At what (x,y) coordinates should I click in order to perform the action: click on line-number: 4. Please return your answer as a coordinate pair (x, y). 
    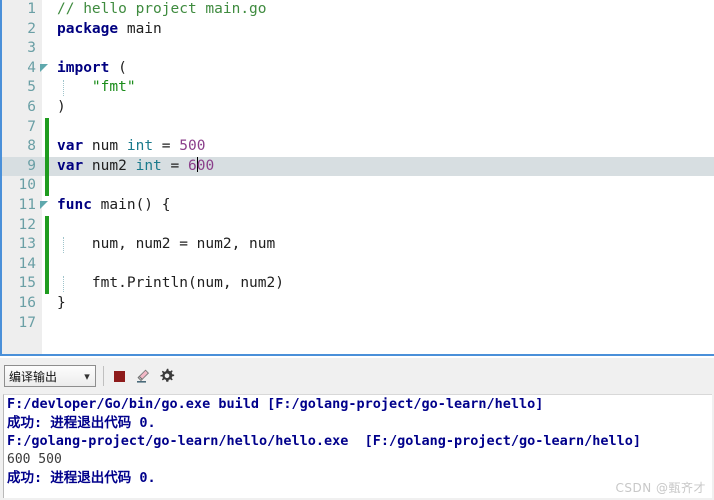
    Looking at the image, I should click on (31, 67).